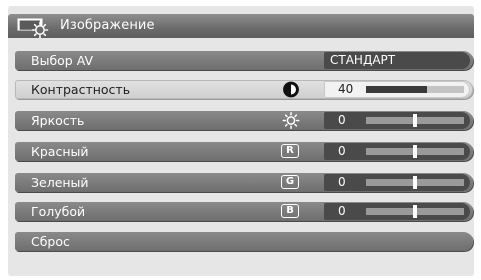  I want to click on menu-item-label: Выбор AV, so click(62, 60).